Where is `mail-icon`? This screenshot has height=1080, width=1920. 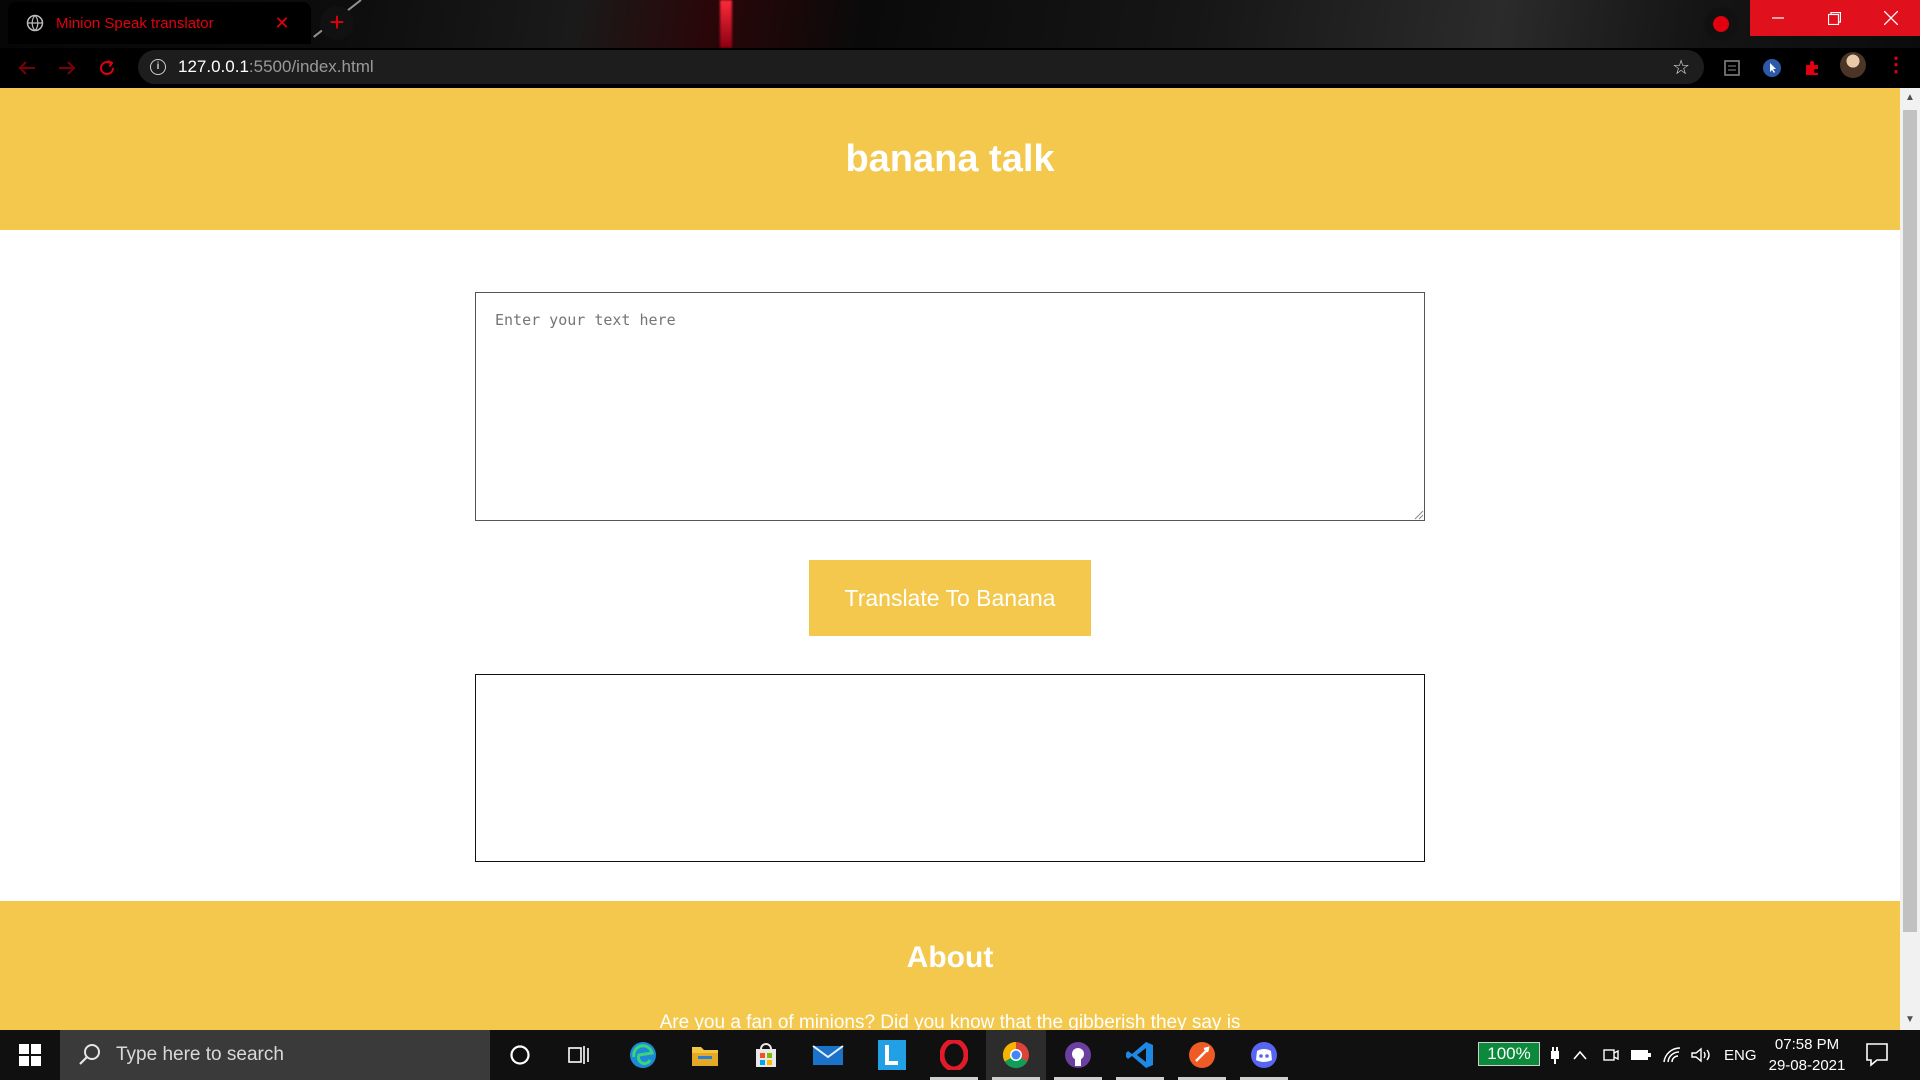 mail-icon is located at coordinates (828, 1055).